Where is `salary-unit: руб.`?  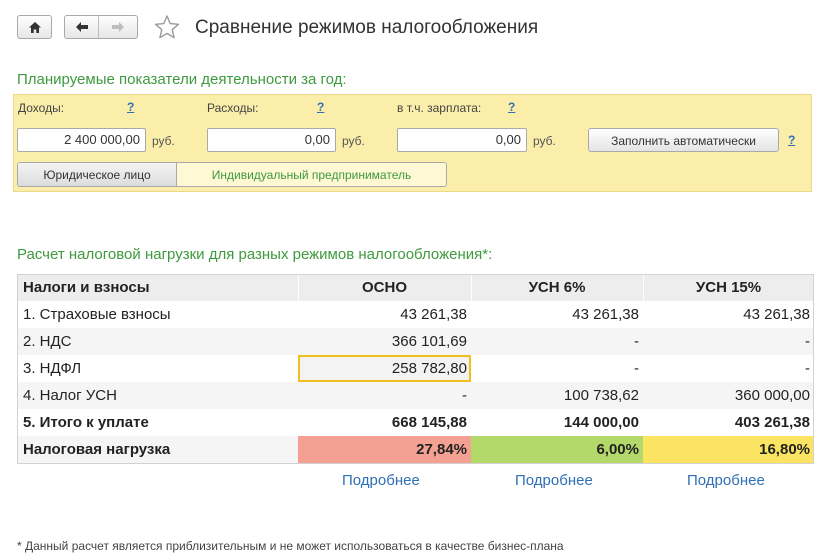 salary-unit: руб. is located at coordinates (544, 141).